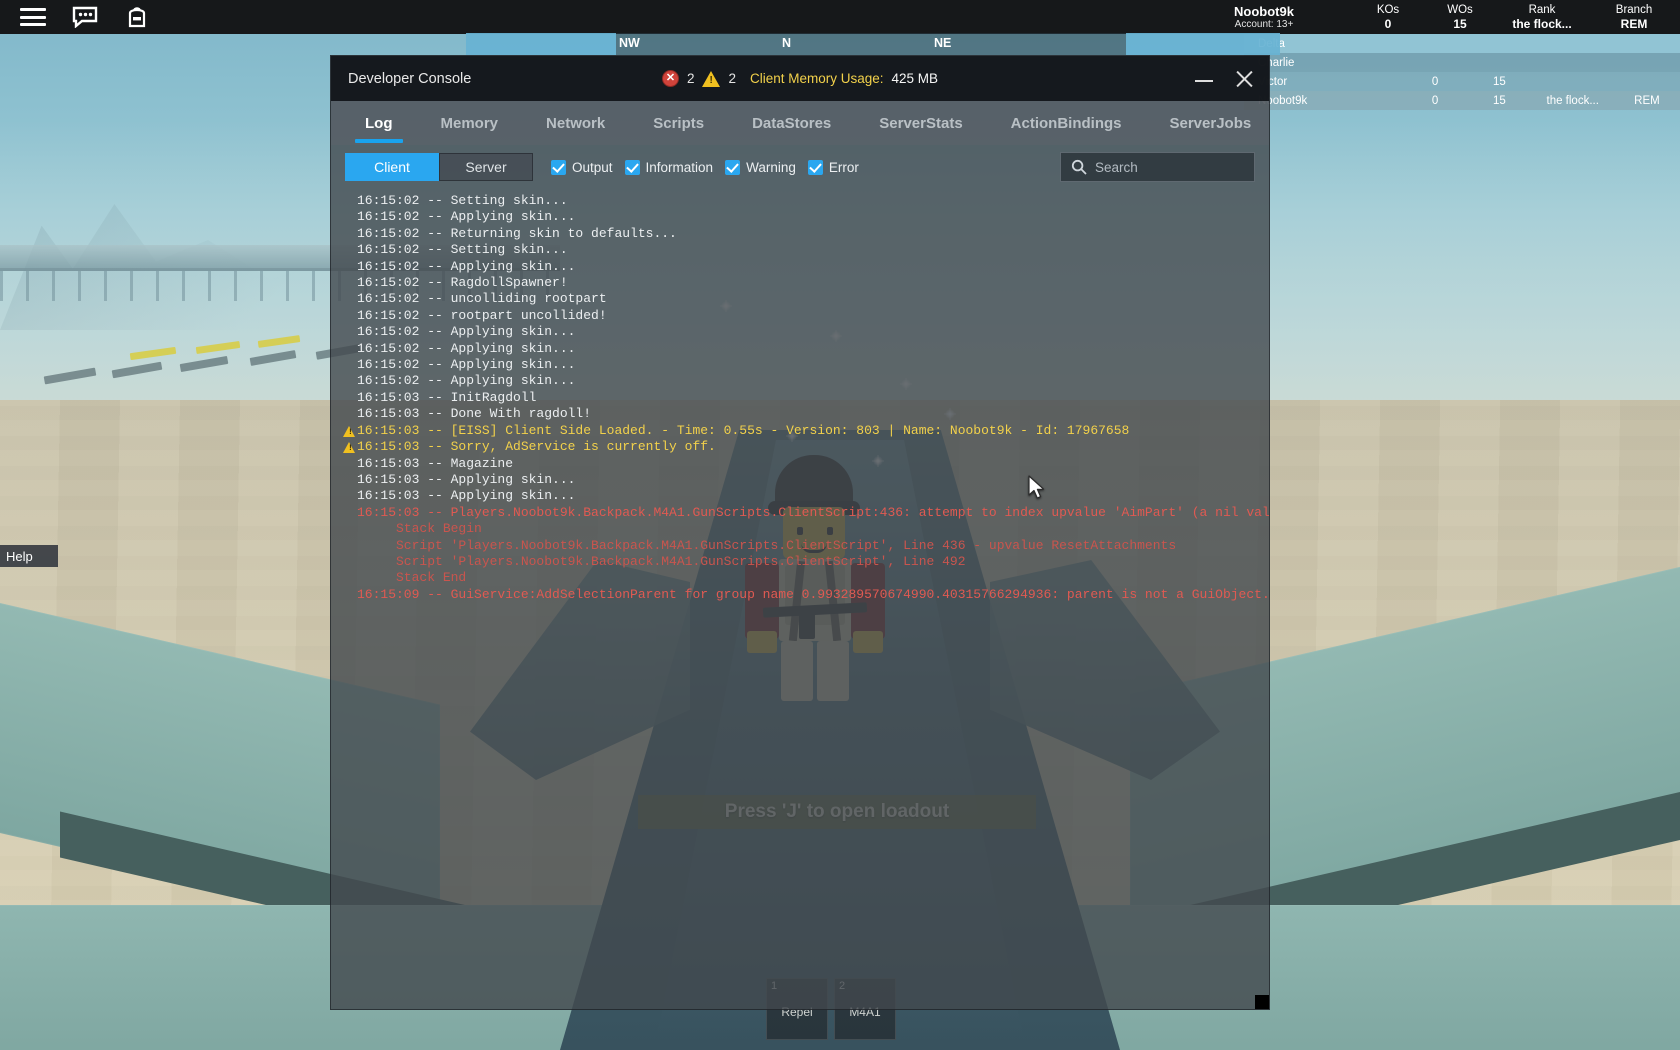  Describe the element at coordinates (1204, 79) in the screenshot. I see `minimize-icon` at that location.